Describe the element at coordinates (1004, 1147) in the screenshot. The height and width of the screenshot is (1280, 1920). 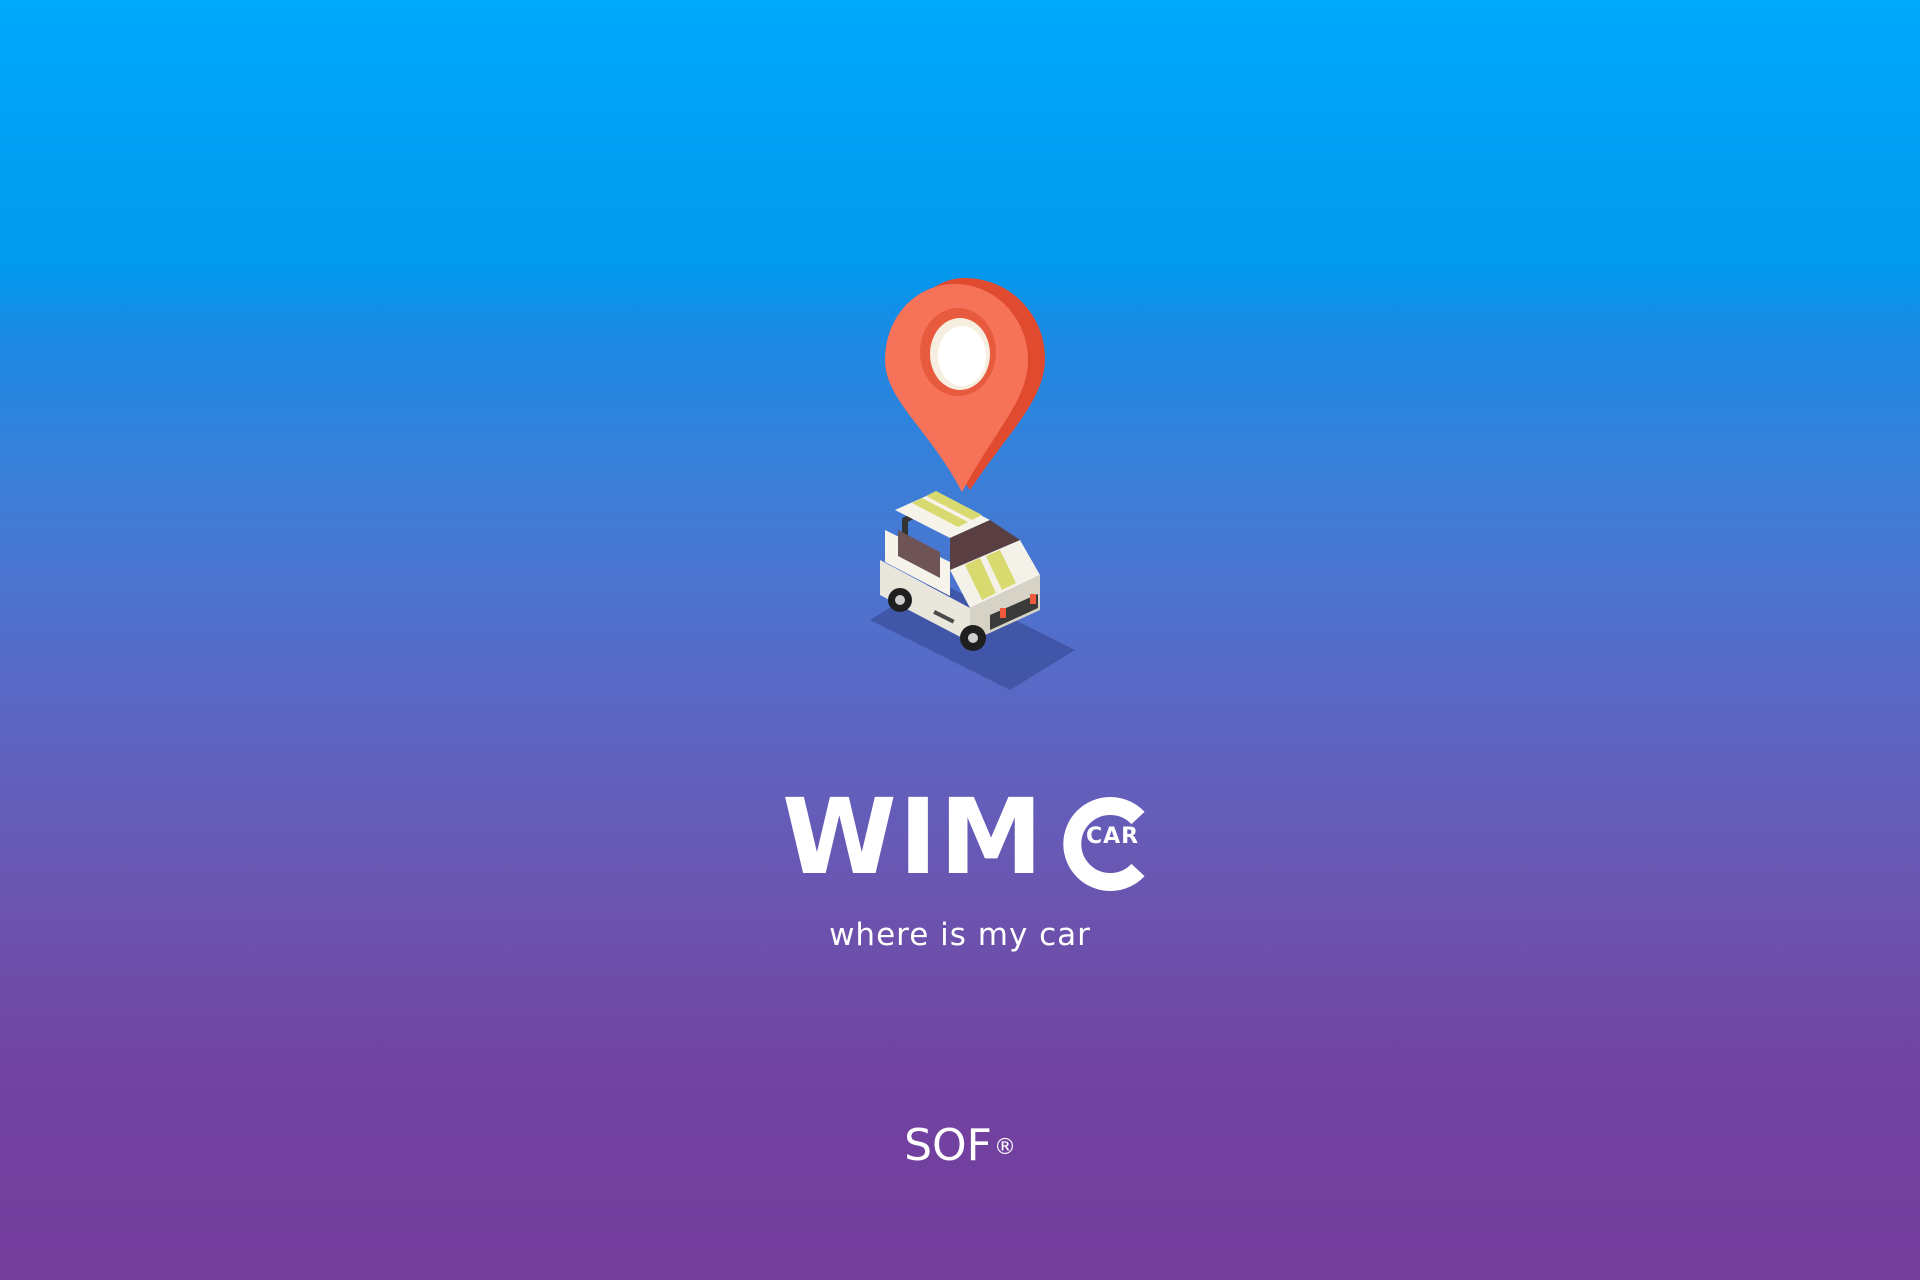
I see `registered-mark: ®` at that location.